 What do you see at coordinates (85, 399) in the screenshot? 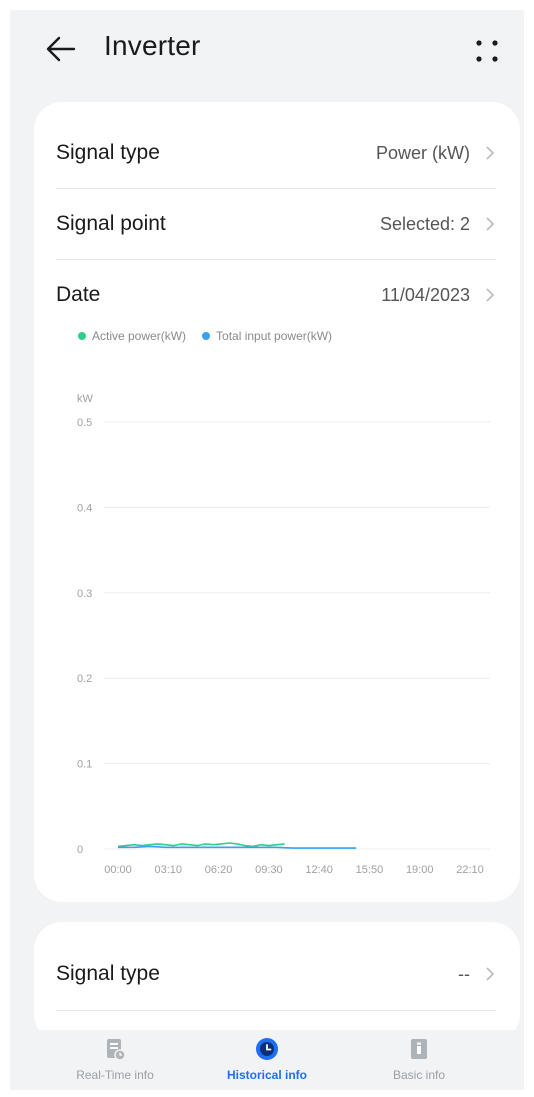
I see `y-axis-unit-label: kW` at bounding box center [85, 399].